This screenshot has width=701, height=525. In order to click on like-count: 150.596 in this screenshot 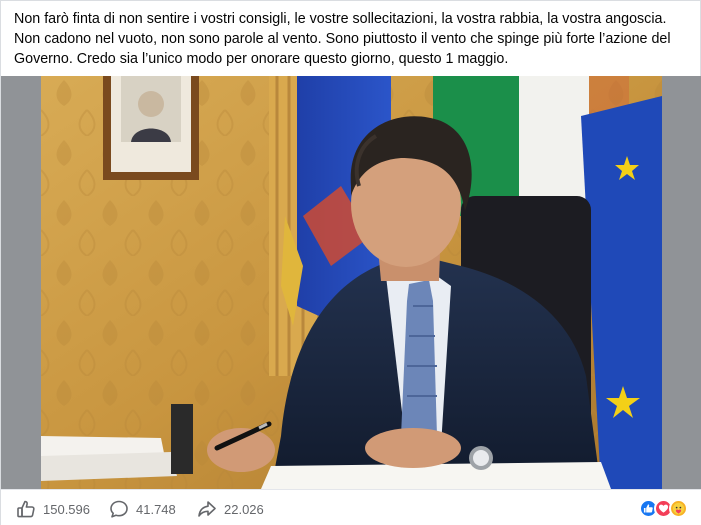, I will do `click(53, 509)`.